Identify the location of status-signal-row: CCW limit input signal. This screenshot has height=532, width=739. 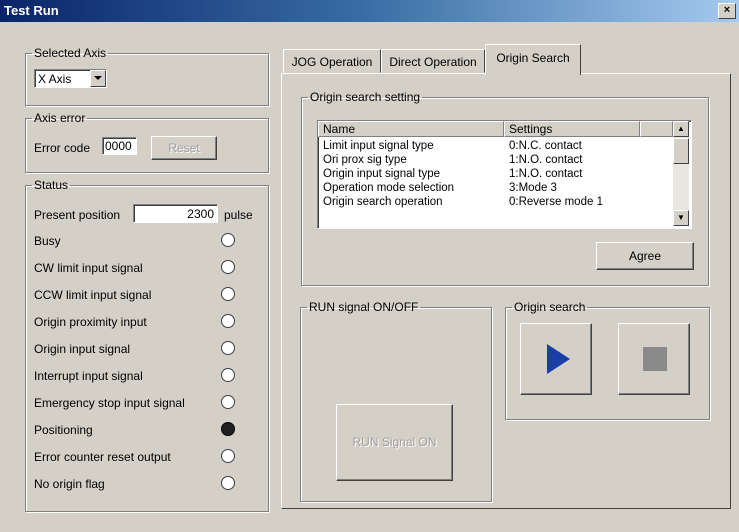
(139, 296).